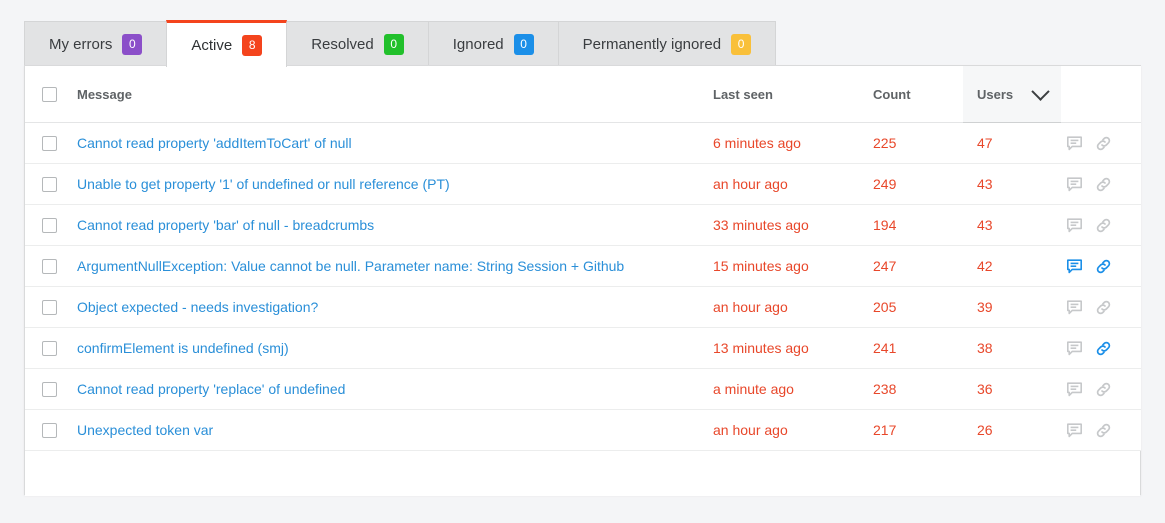 The height and width of the screenshot is (523, 1165). What do you see at coordinates (227, 43) in the screenshot?
I see `tab-active: Active 8` at bounding box center [227, 43].